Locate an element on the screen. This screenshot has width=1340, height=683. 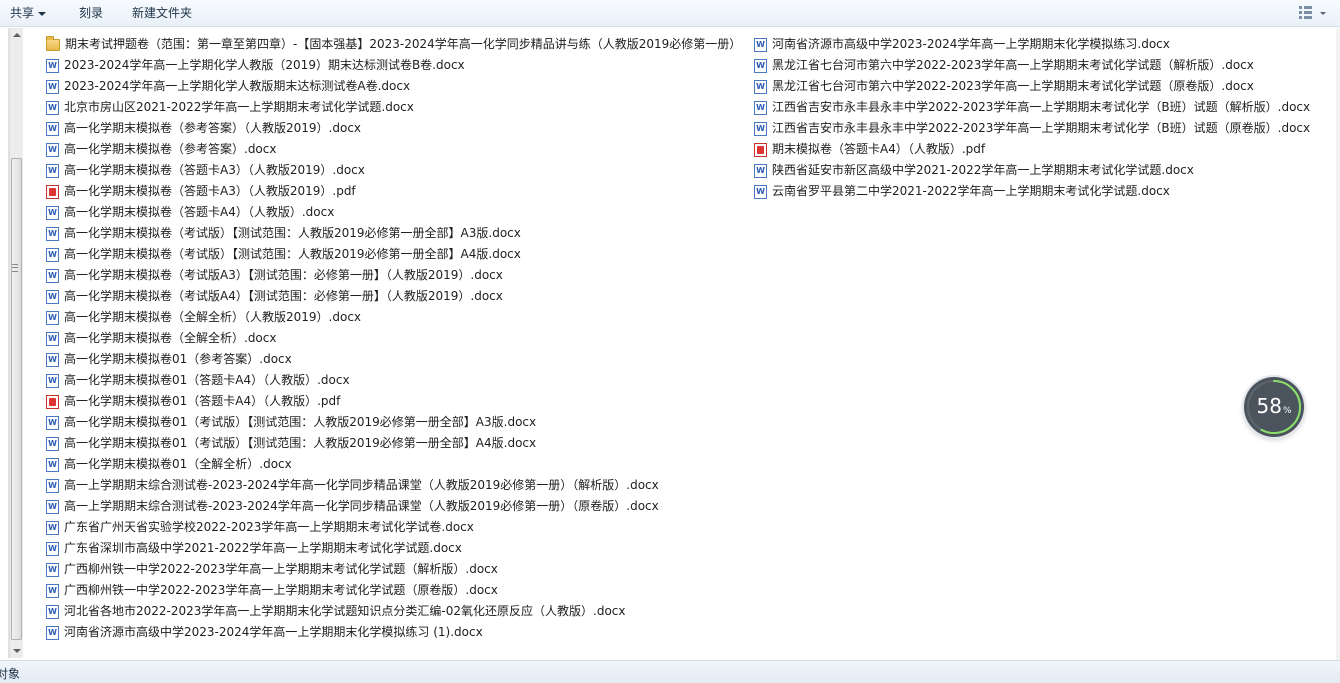
file-item: 高一化学期末模拟卷01（全解全析）.docx is located at coordinates (393, 464).